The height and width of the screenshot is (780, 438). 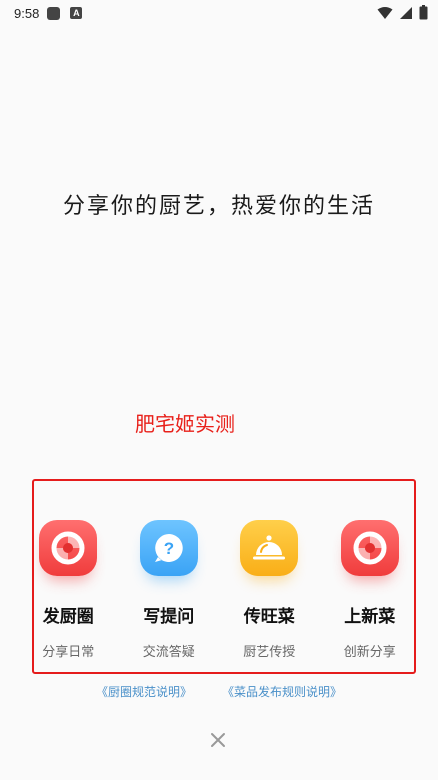 I want to click on post-kitchen-circle-button: 发厨圈 分享日常, so click(x=68, y=590).